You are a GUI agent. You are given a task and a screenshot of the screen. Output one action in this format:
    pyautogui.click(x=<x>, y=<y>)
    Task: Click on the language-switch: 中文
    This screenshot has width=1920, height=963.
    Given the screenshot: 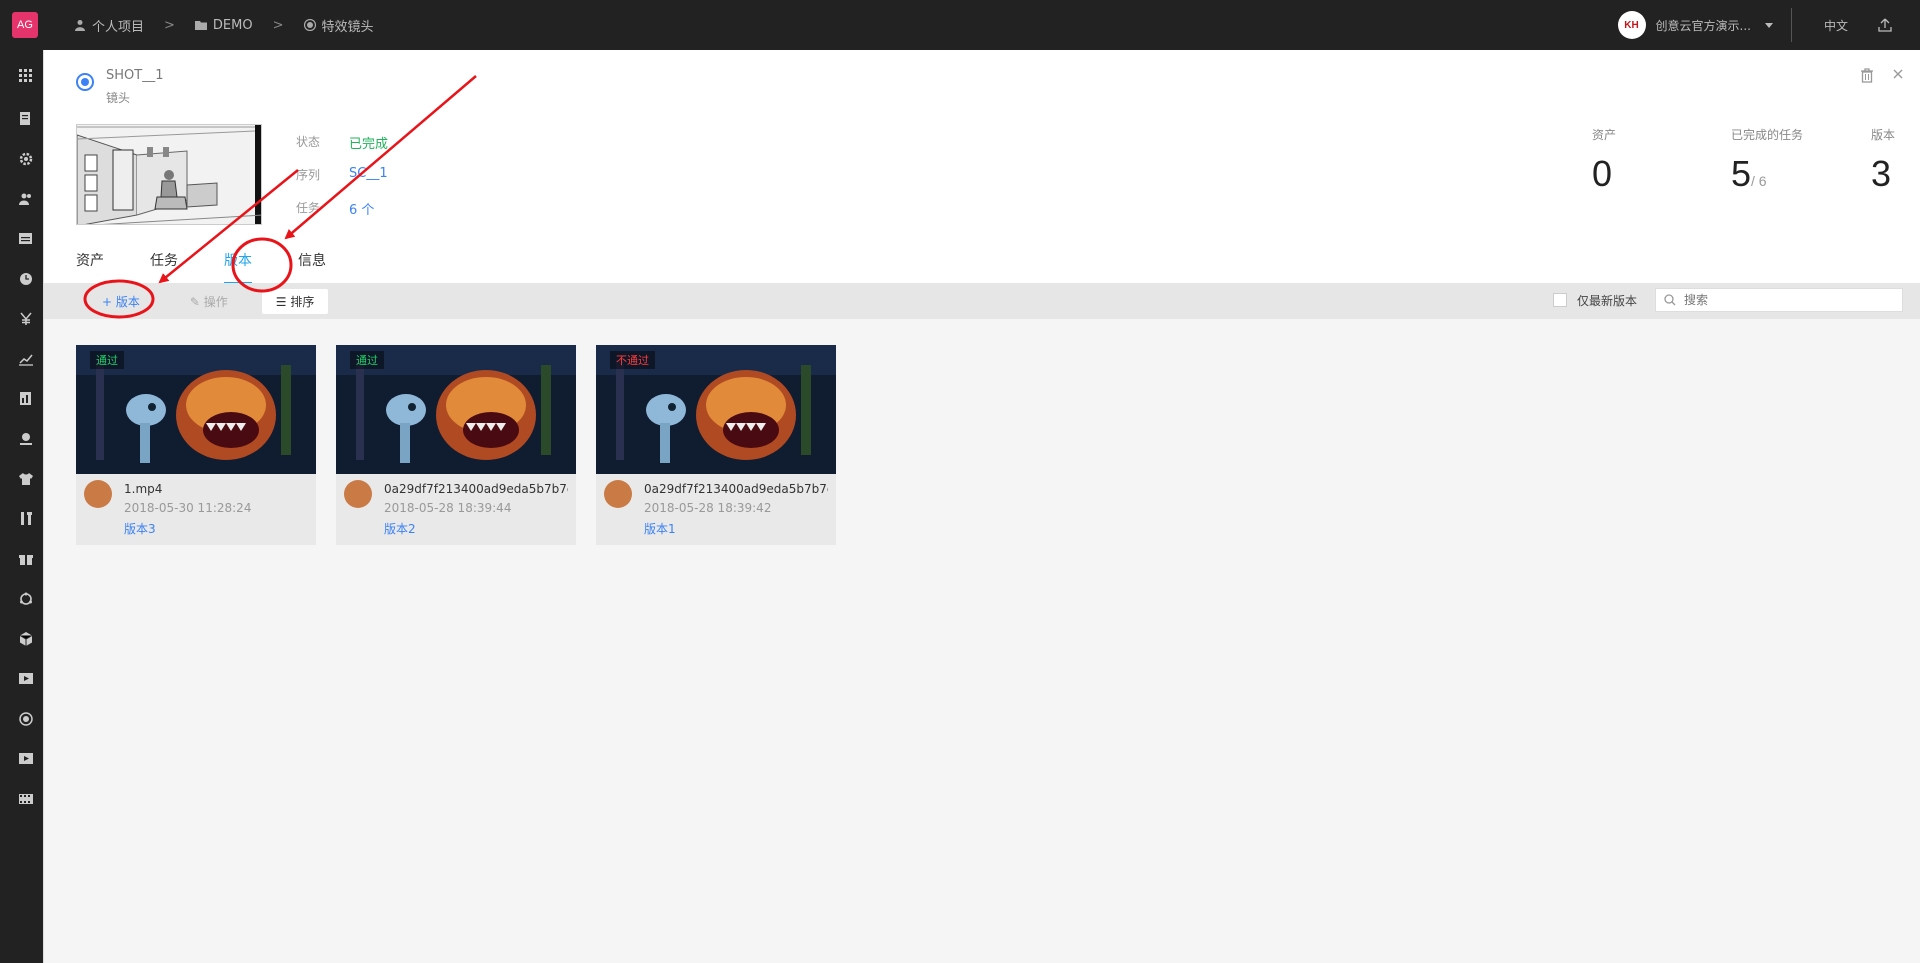 What is the action you would take?
    pyautogui.click(x=1836, y=25)
    